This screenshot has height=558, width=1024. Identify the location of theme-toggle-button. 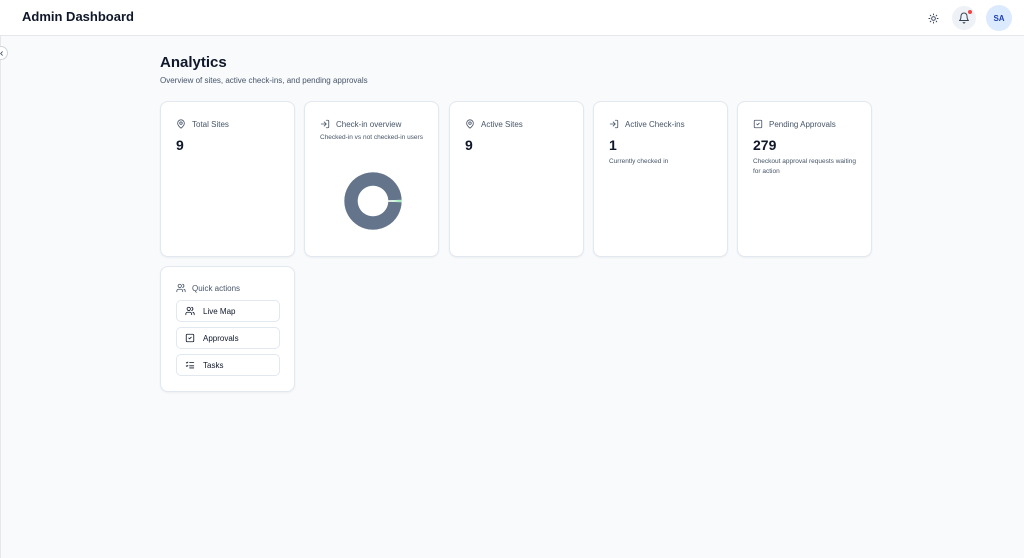
(933, 18).